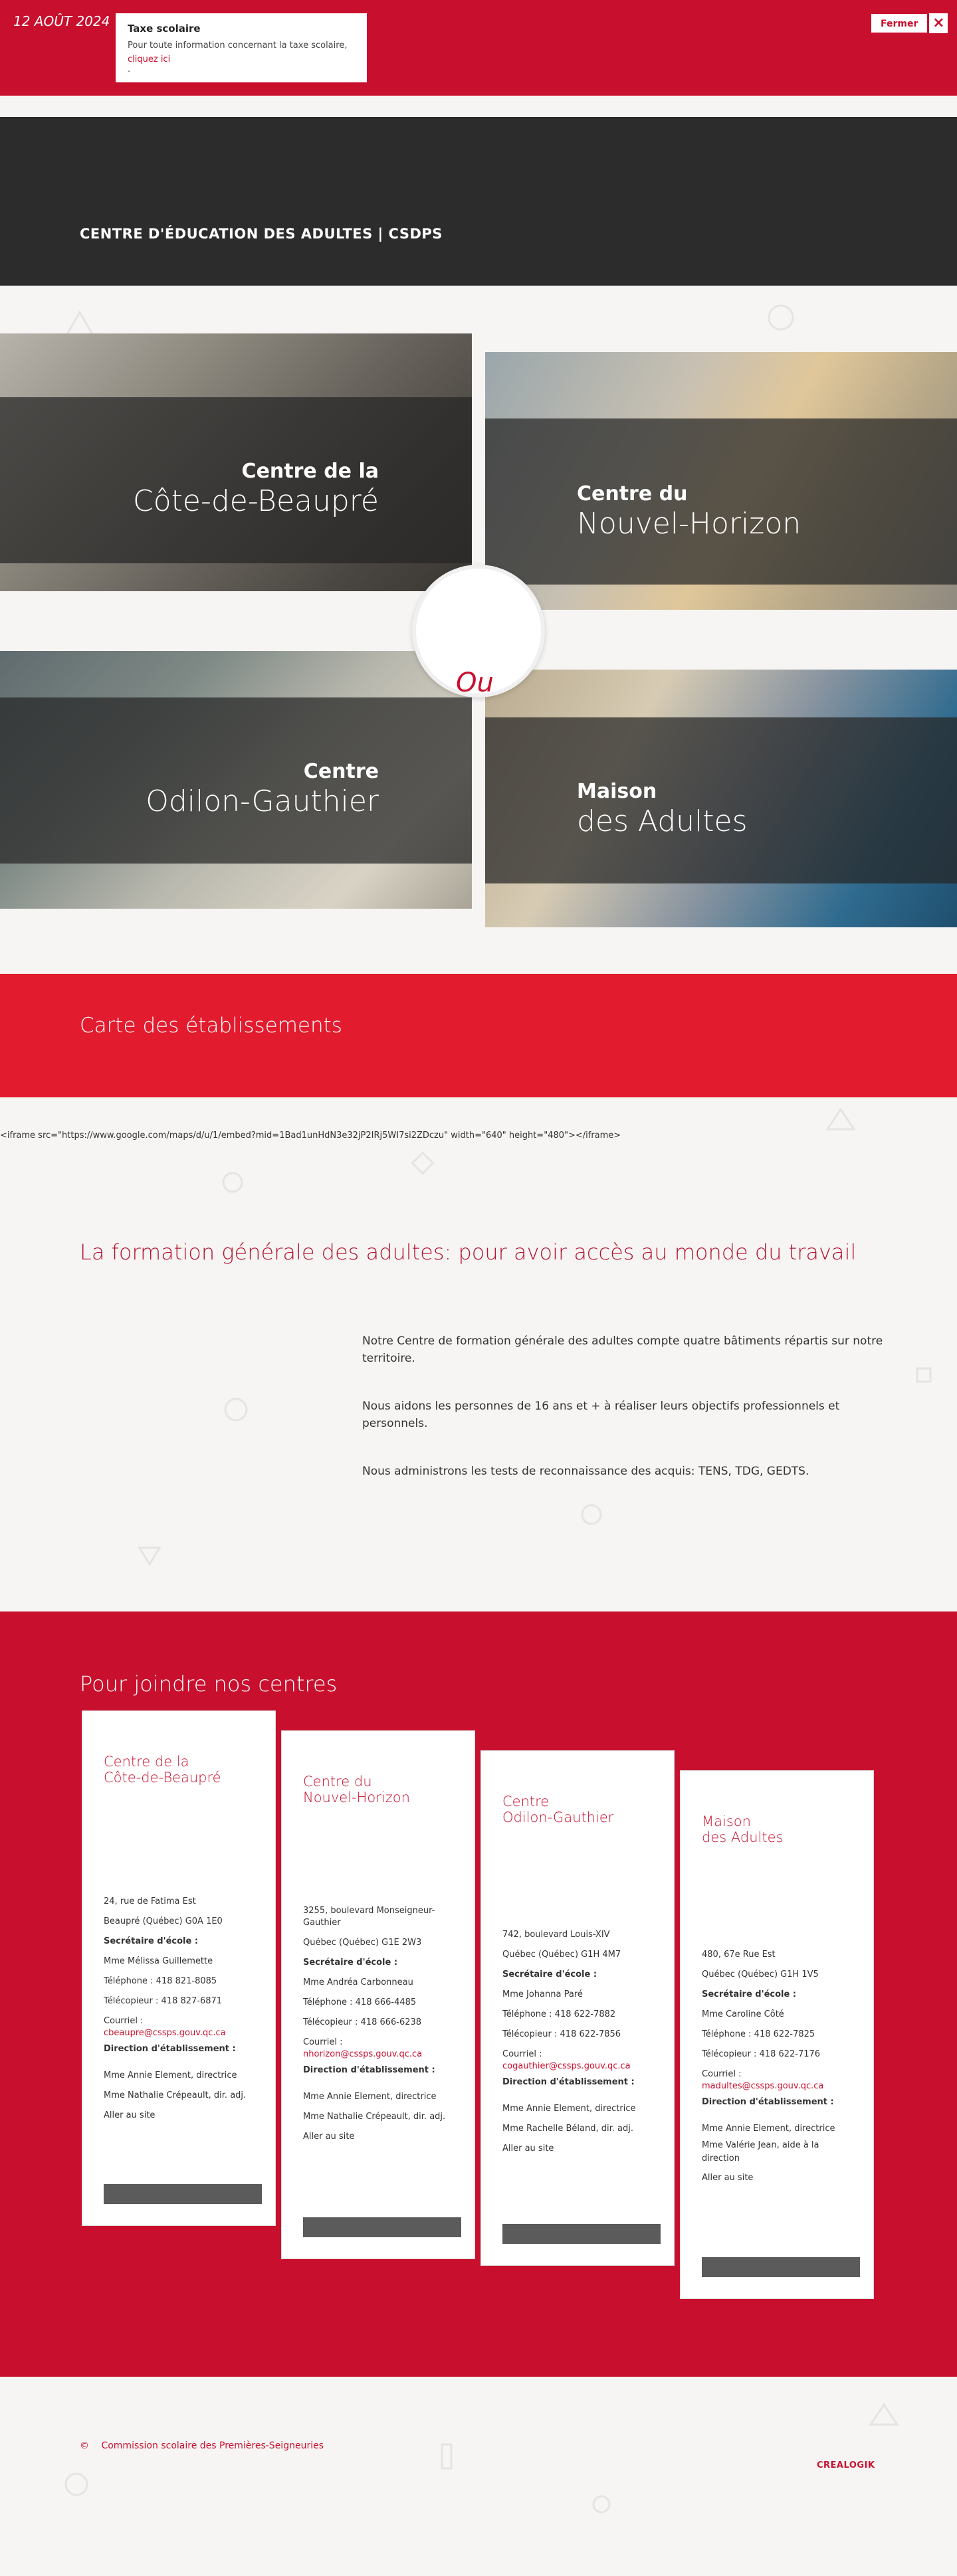 The image size is (957, 2576). What do you see at coordinates (478, 1035) in the screenshot?
I see `map-band: Carte des établissements` at bounding box center [478, 1035].